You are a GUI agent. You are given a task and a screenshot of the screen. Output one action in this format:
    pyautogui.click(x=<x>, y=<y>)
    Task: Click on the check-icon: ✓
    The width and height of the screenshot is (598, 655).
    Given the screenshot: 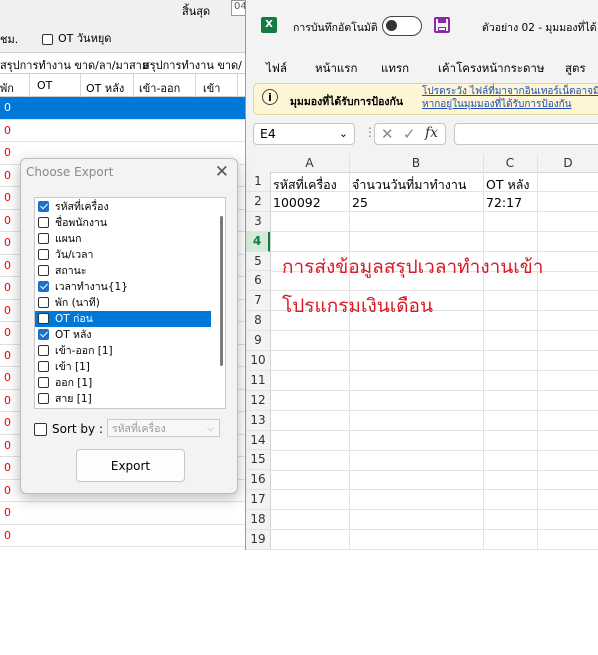 What is the action you would take?
    pyautogui.click(x=409, y=134)
    